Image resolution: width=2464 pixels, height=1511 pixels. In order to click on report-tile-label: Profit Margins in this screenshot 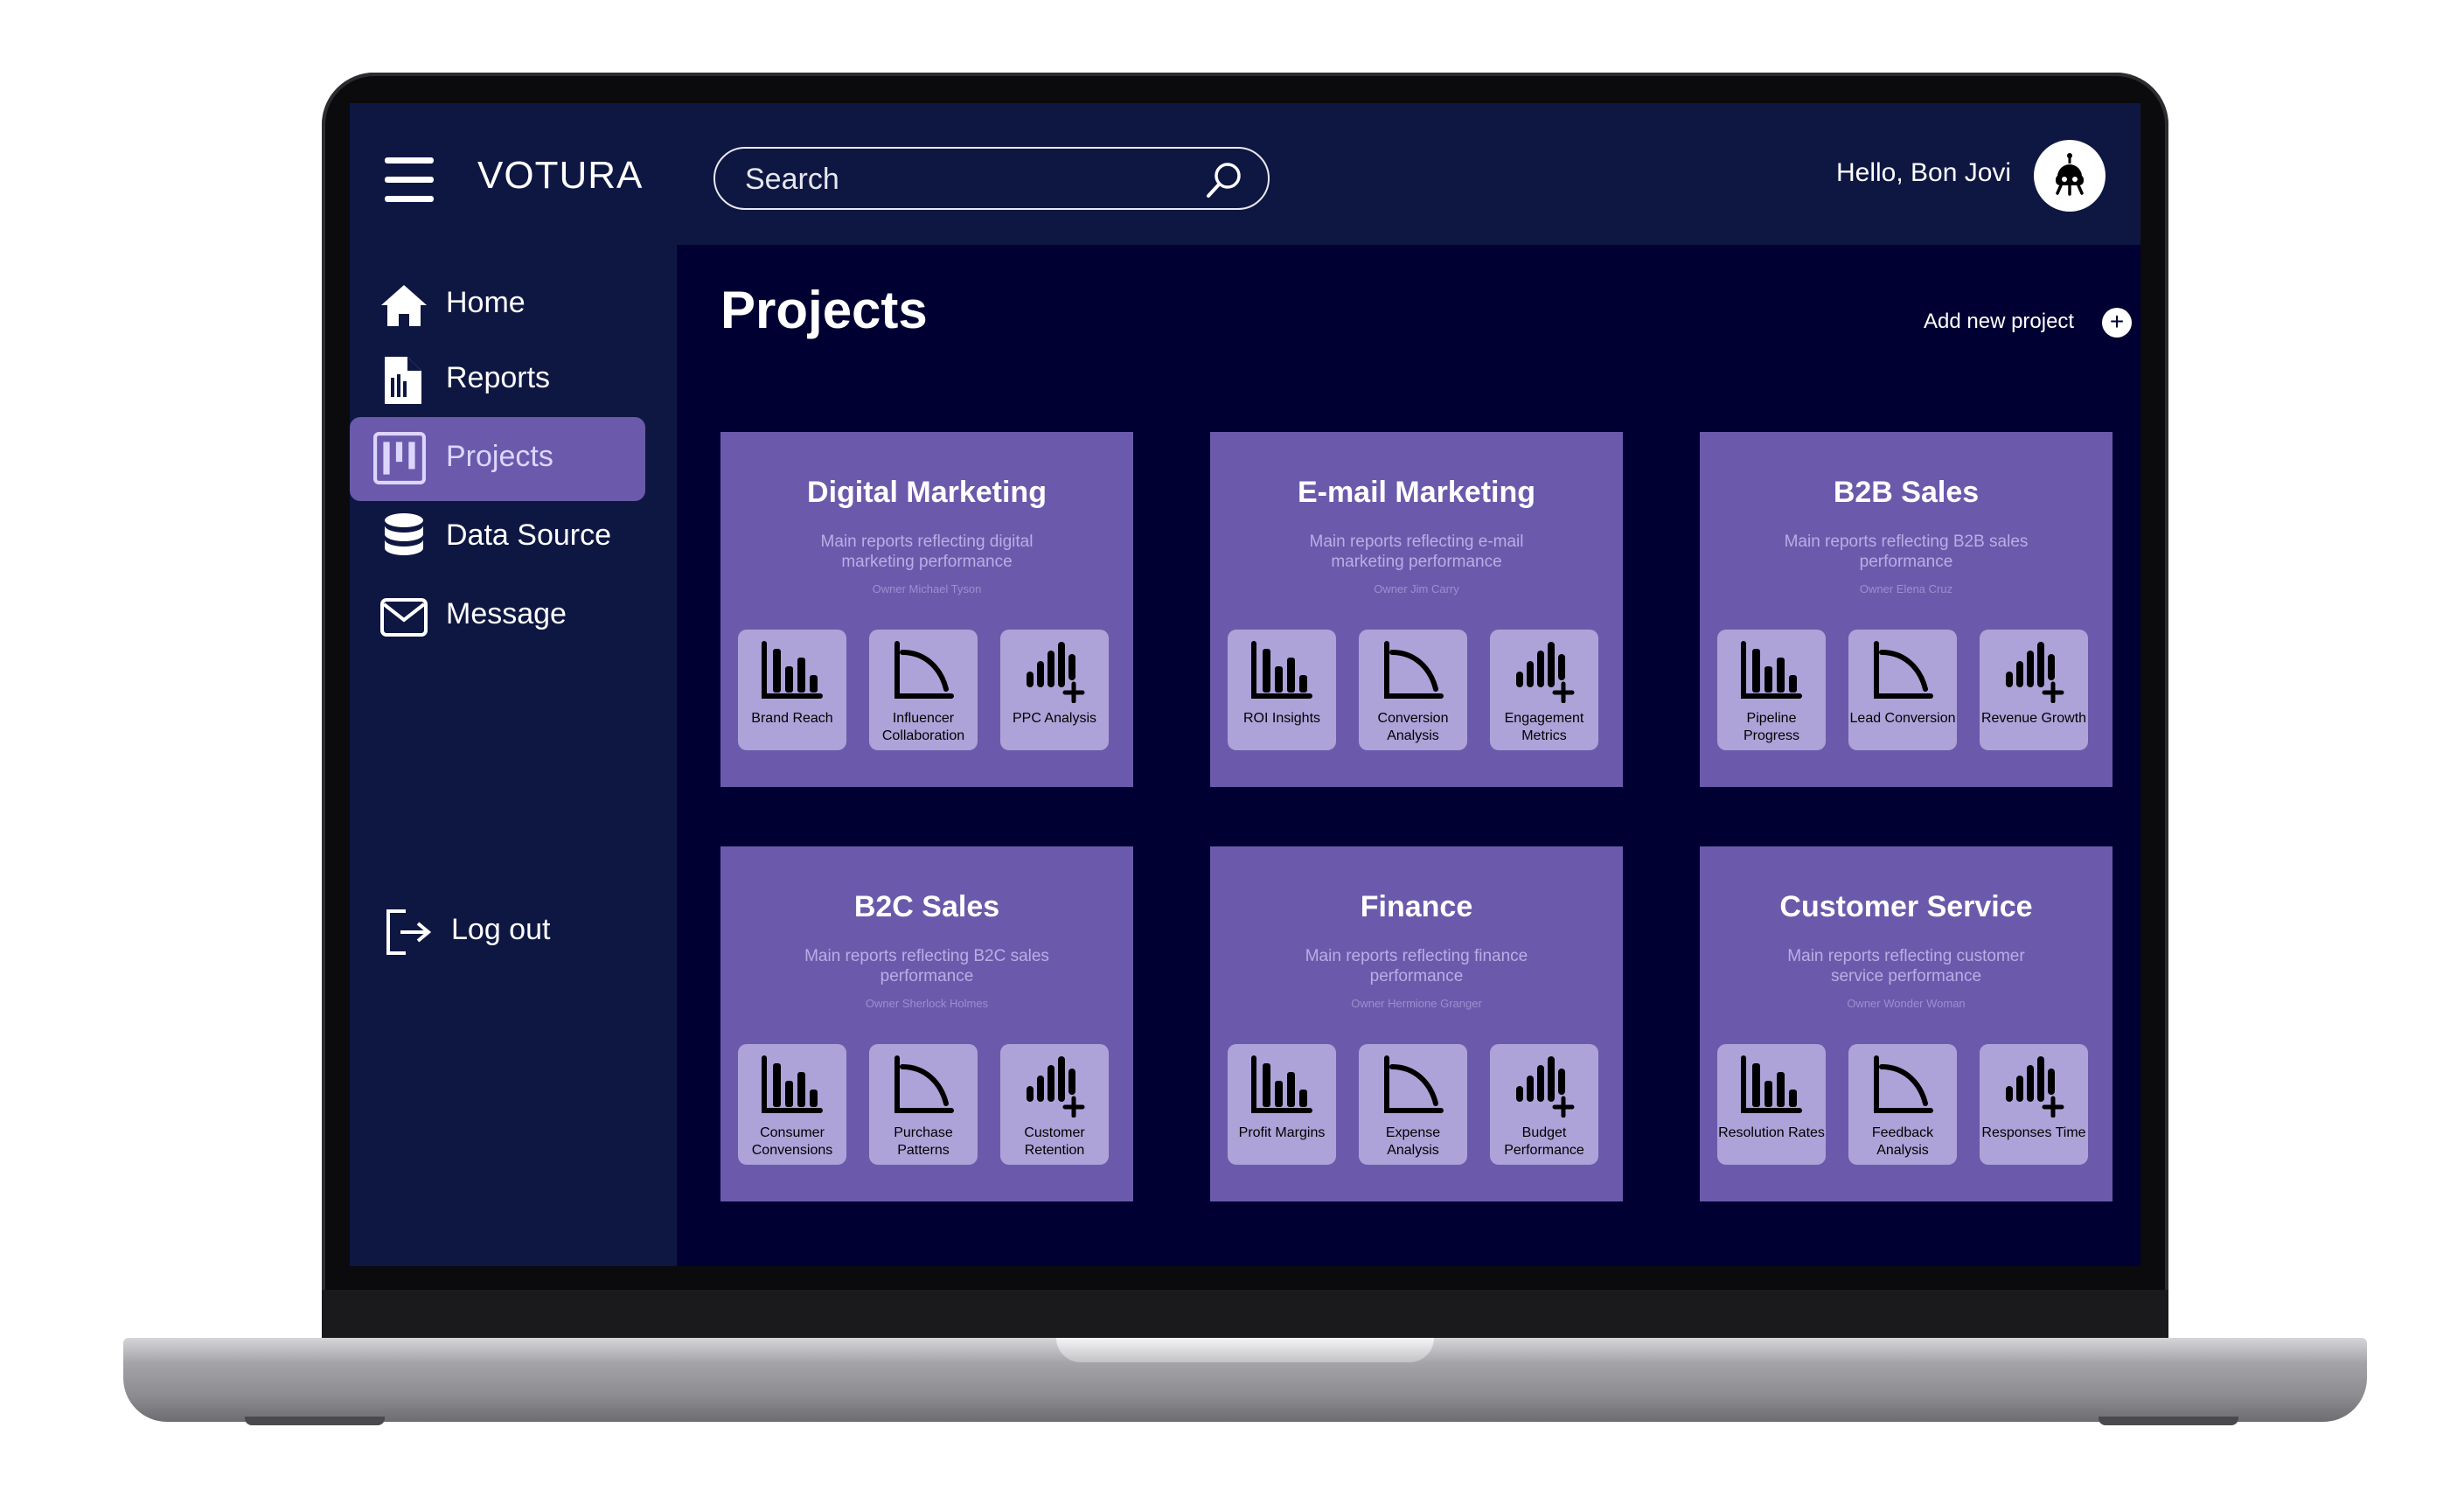, I will do `click(1282, 1132)`.